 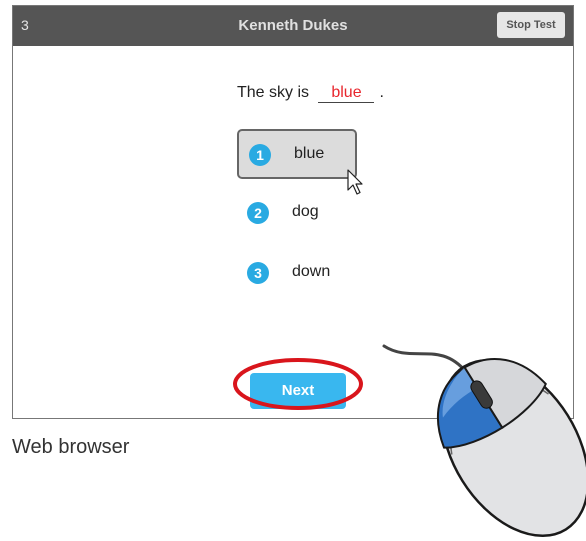 I want to click on option-label: down, so click(x=311, y=271).